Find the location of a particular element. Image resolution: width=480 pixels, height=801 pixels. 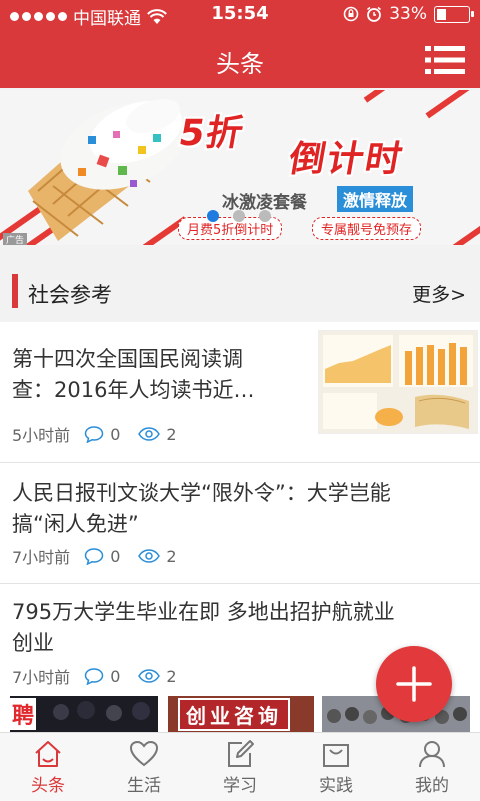

status-bar: 中国联通 15:54 33% is located at coordinates (240, 15).